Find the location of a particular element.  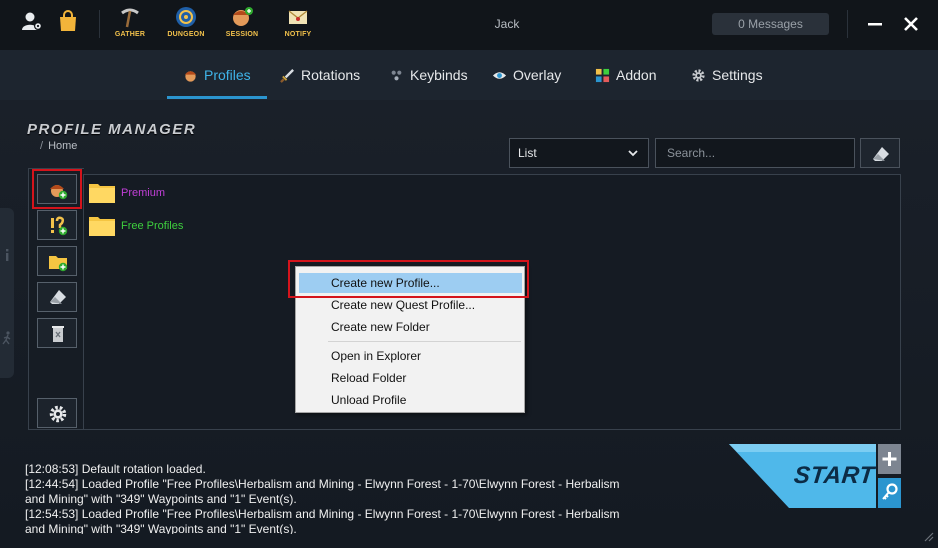

menu-item-unload-profile: Unload Profile is located at coordinates (410, 400).